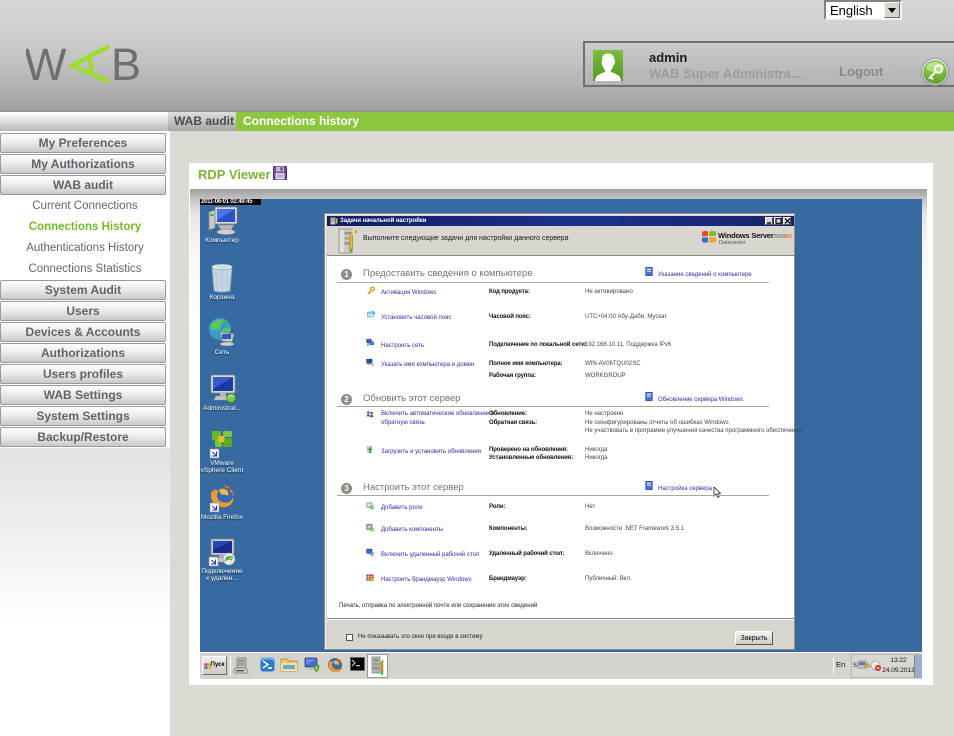 This screenshot has width=954, height=736. I want to click on svg-text: B, so click(126, 63).